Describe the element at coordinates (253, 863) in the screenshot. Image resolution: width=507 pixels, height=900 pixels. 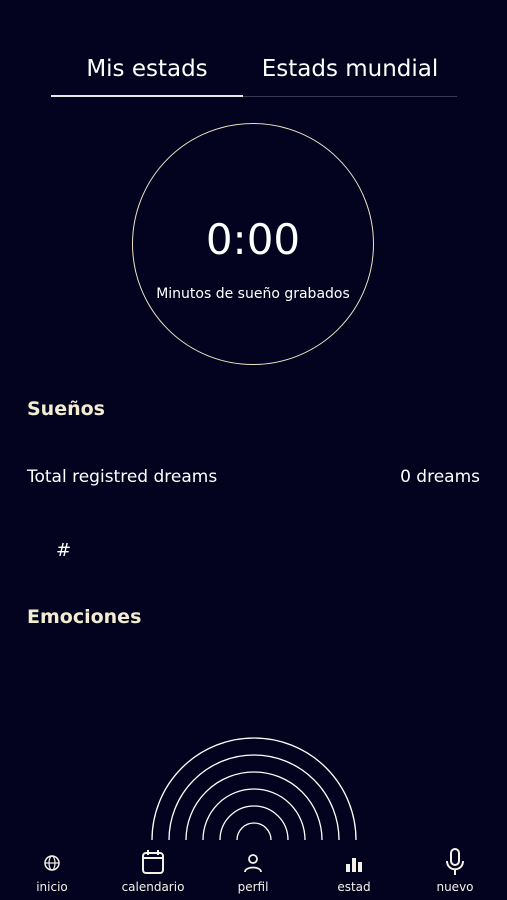
I see `person-icon` at that location.